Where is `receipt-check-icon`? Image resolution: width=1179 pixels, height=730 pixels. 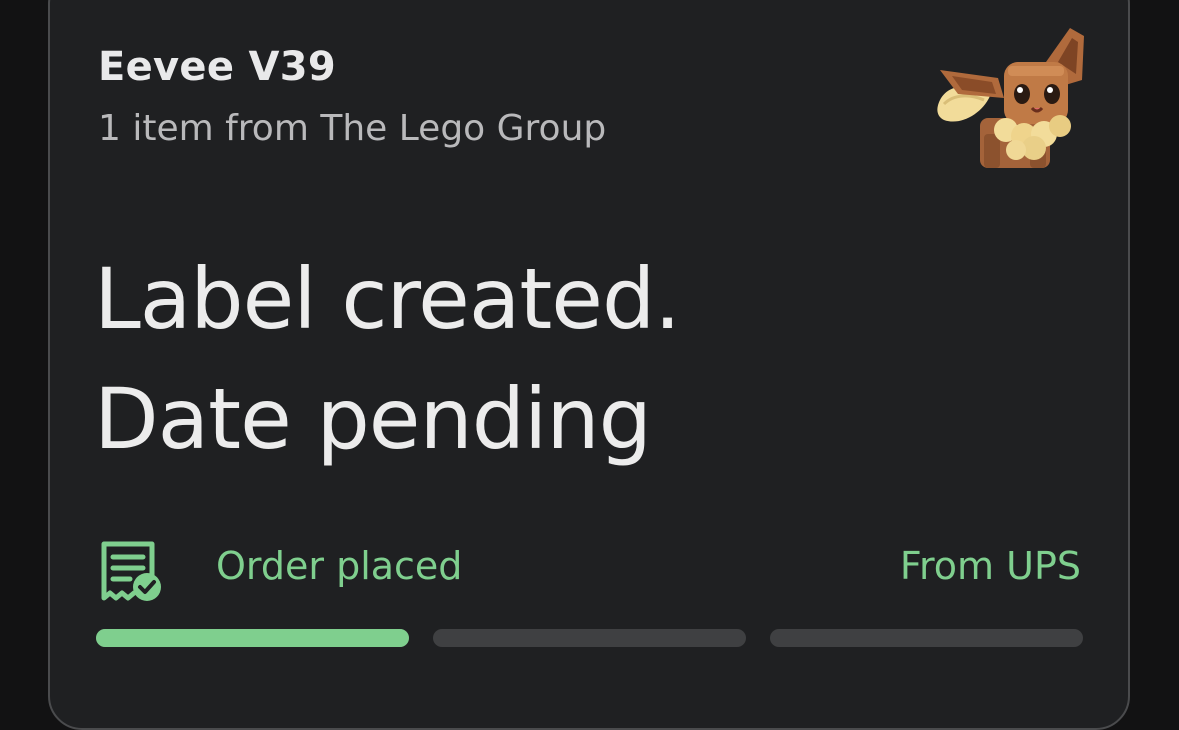
receipt-check-icon is located at coordinates (131, 571).